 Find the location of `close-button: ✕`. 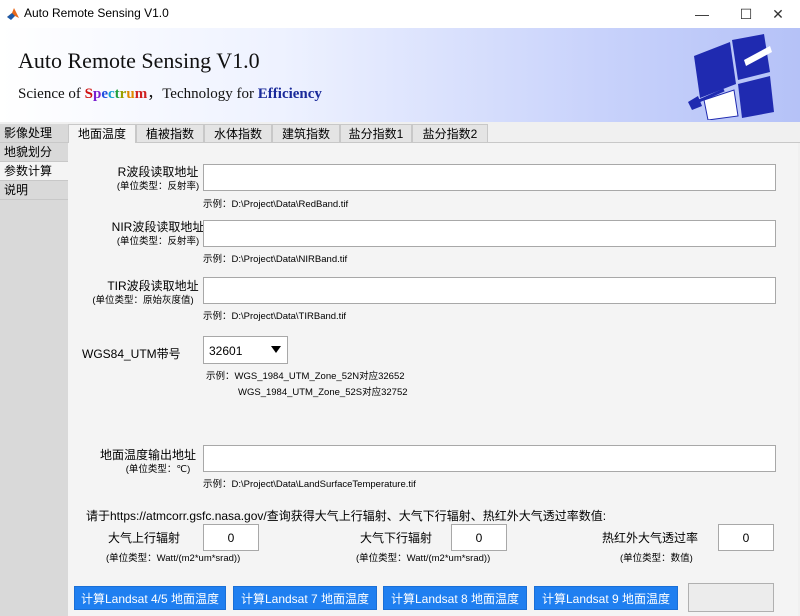

close-button: ✕ is located at coordinates (778, 14).